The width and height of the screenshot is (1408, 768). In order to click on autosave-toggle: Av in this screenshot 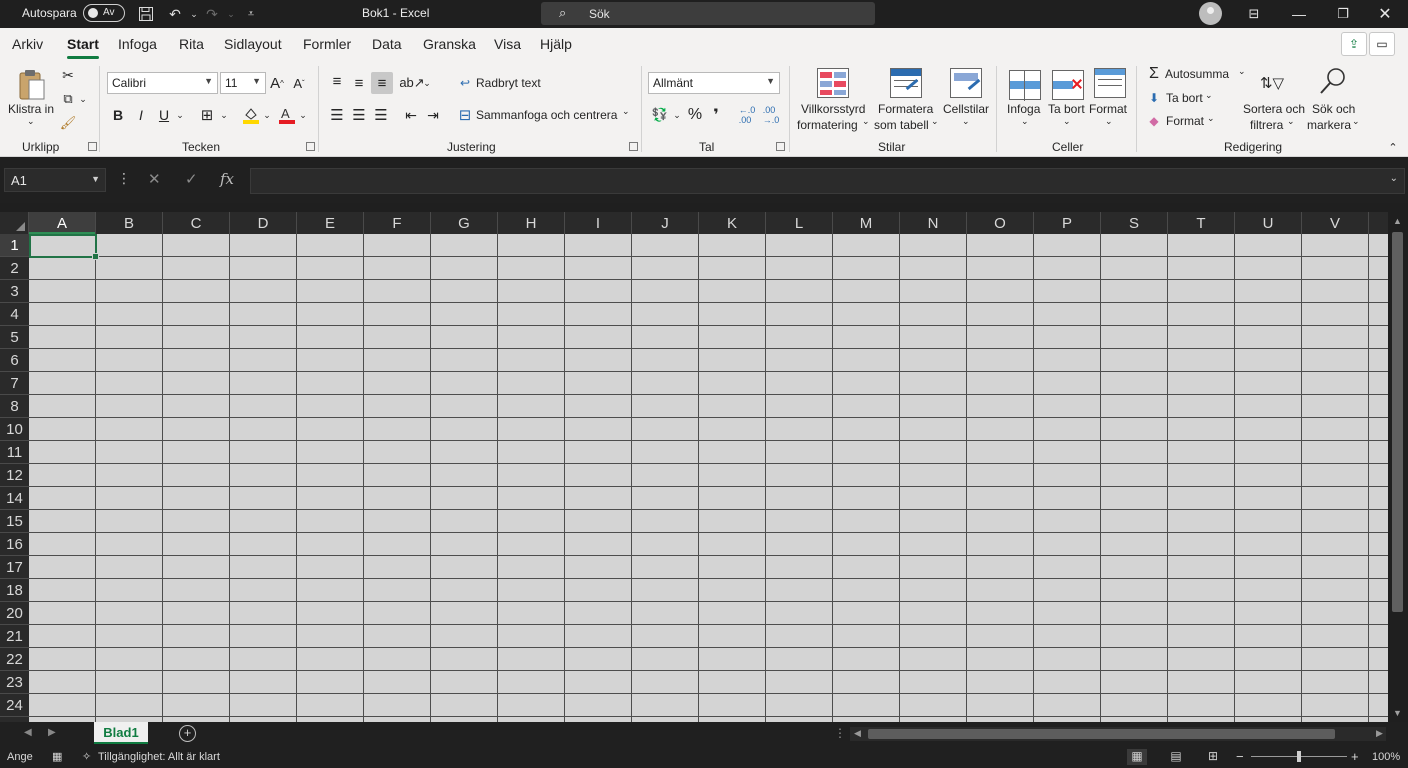, I will do `click(104, 13)`.